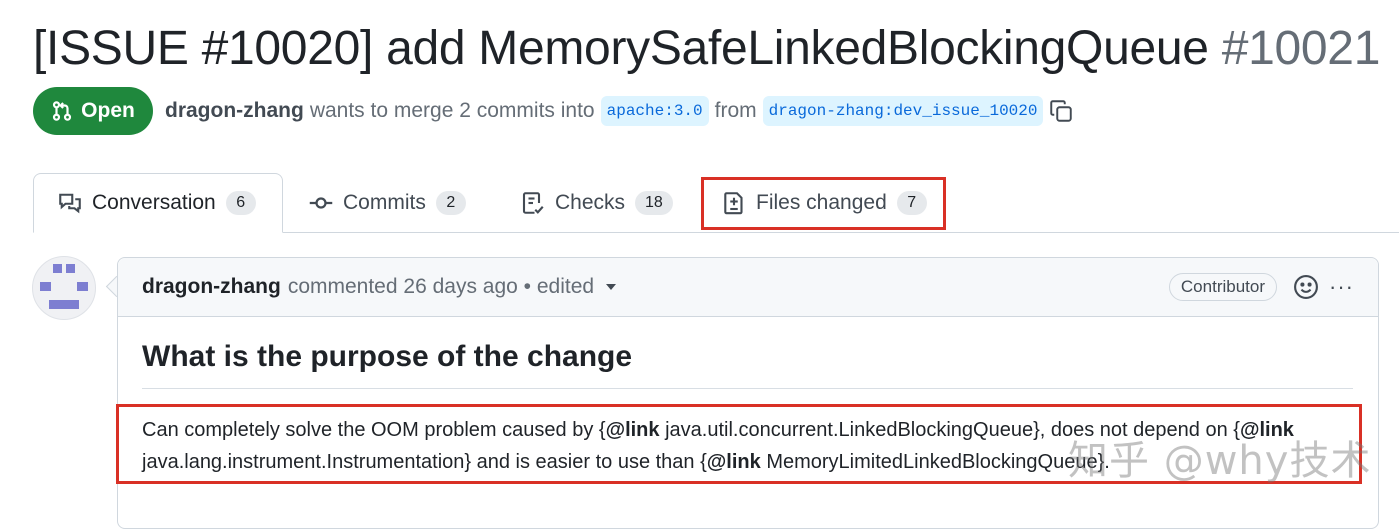 The height and width of the screenshot is (529, 1399). I want to click on comment-action: commented, so click(342, 286).